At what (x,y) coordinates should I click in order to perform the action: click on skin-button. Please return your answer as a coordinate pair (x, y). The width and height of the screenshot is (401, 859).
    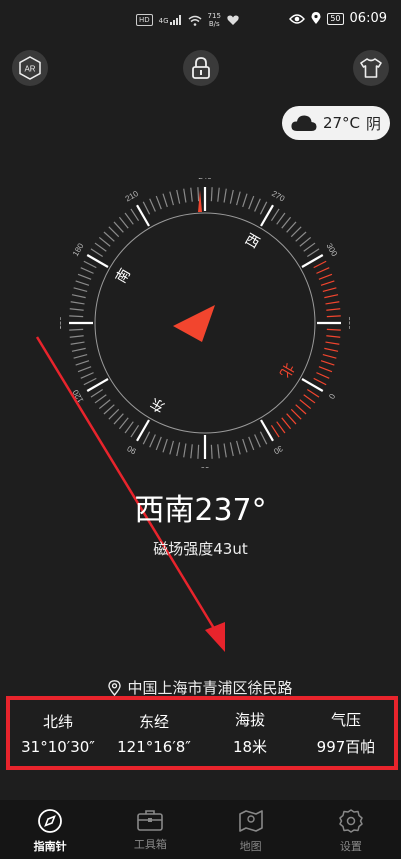
    Looking at the image, I should click on (371, 68).